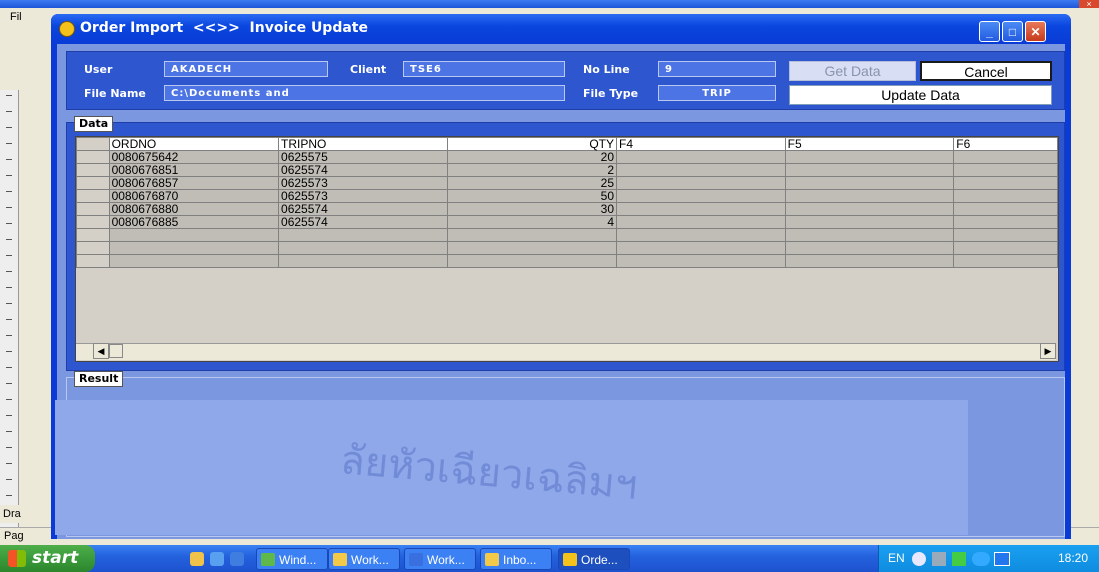 The height and width of the screenshot is (572, 1099). What do you see at coordinates (197, 559) in the screenshot?
I see `quicklaunch-icon` at bounding box center [197, 559].